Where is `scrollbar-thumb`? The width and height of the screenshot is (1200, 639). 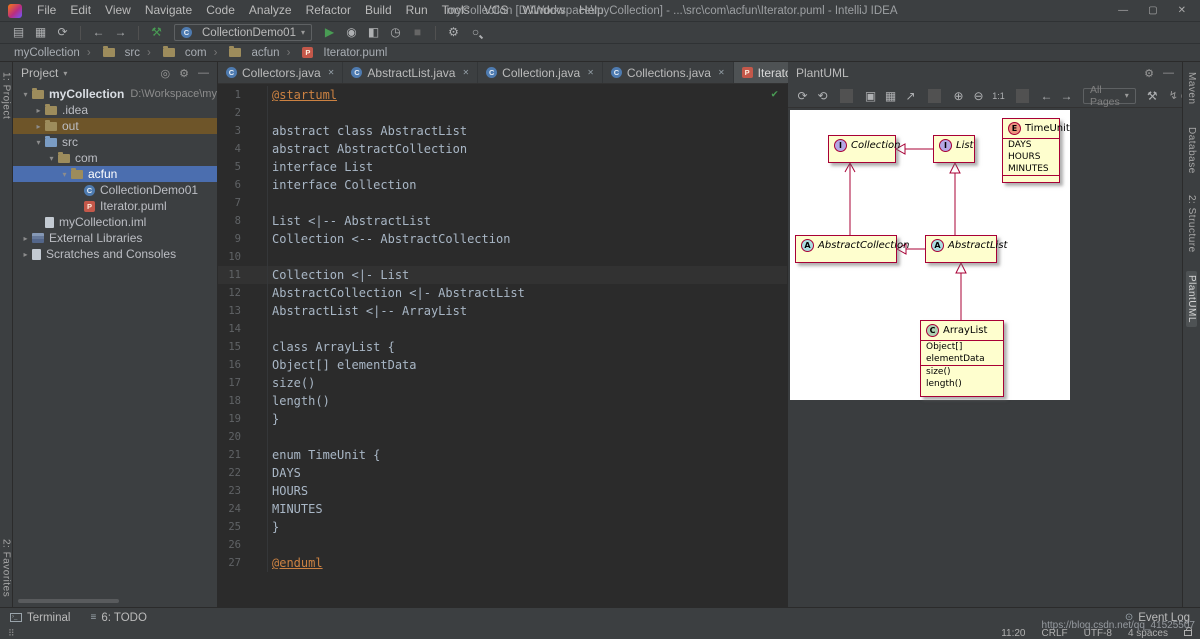
scrollbar-thumb is located at coordinates (68, 601).